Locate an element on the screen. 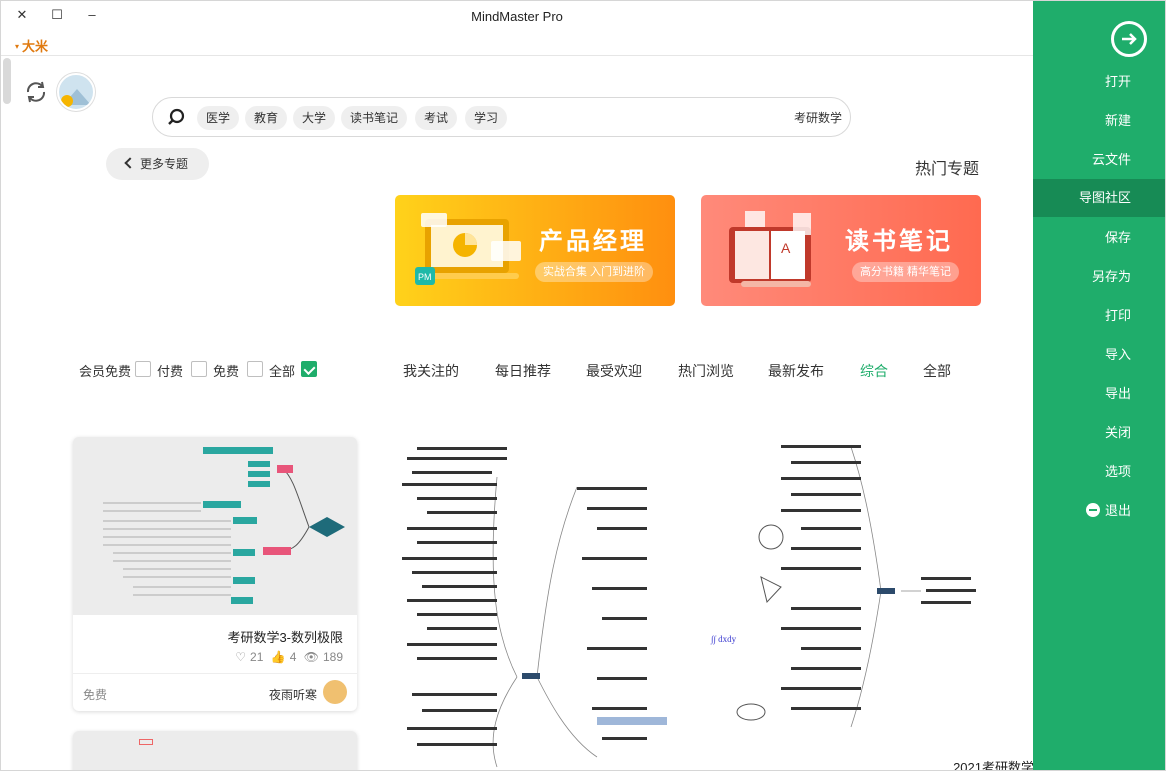 This screenshot has width=1166, height=771. back-arrow-icon is located at coordinates (1129, 39).